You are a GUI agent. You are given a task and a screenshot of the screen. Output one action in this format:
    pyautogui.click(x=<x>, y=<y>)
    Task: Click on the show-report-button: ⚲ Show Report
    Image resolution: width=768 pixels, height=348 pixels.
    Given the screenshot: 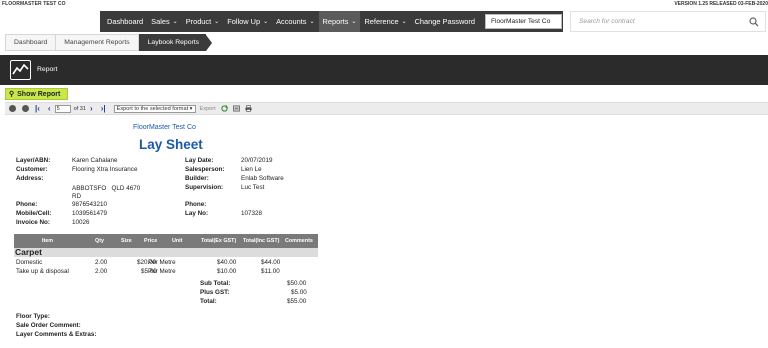 What is the action you would take?
    pyautogui.click(x=36, y=94)
    